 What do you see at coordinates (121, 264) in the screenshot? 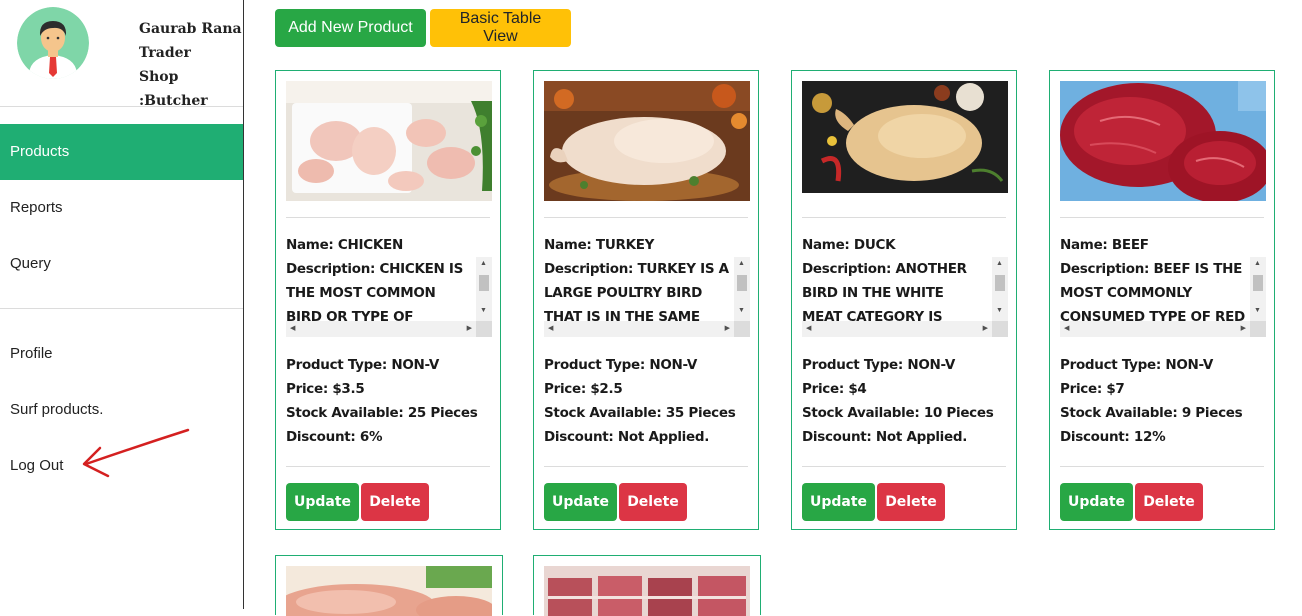
I see `nav-query: Query` at bounding box center [121, 264].